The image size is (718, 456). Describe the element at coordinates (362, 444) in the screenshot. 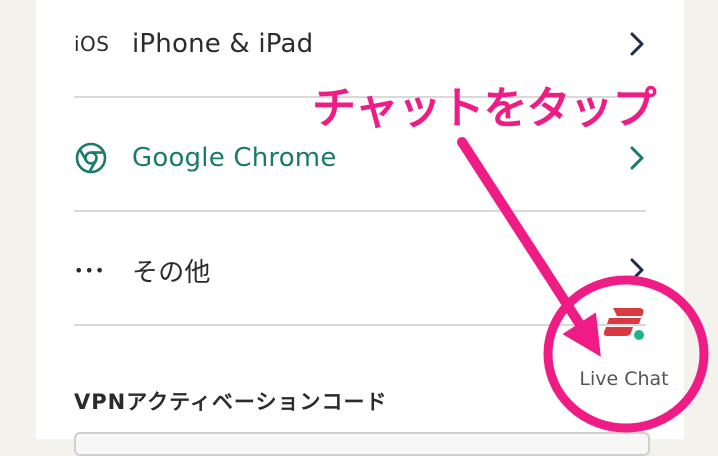

I see `activation-code-field` at that location.